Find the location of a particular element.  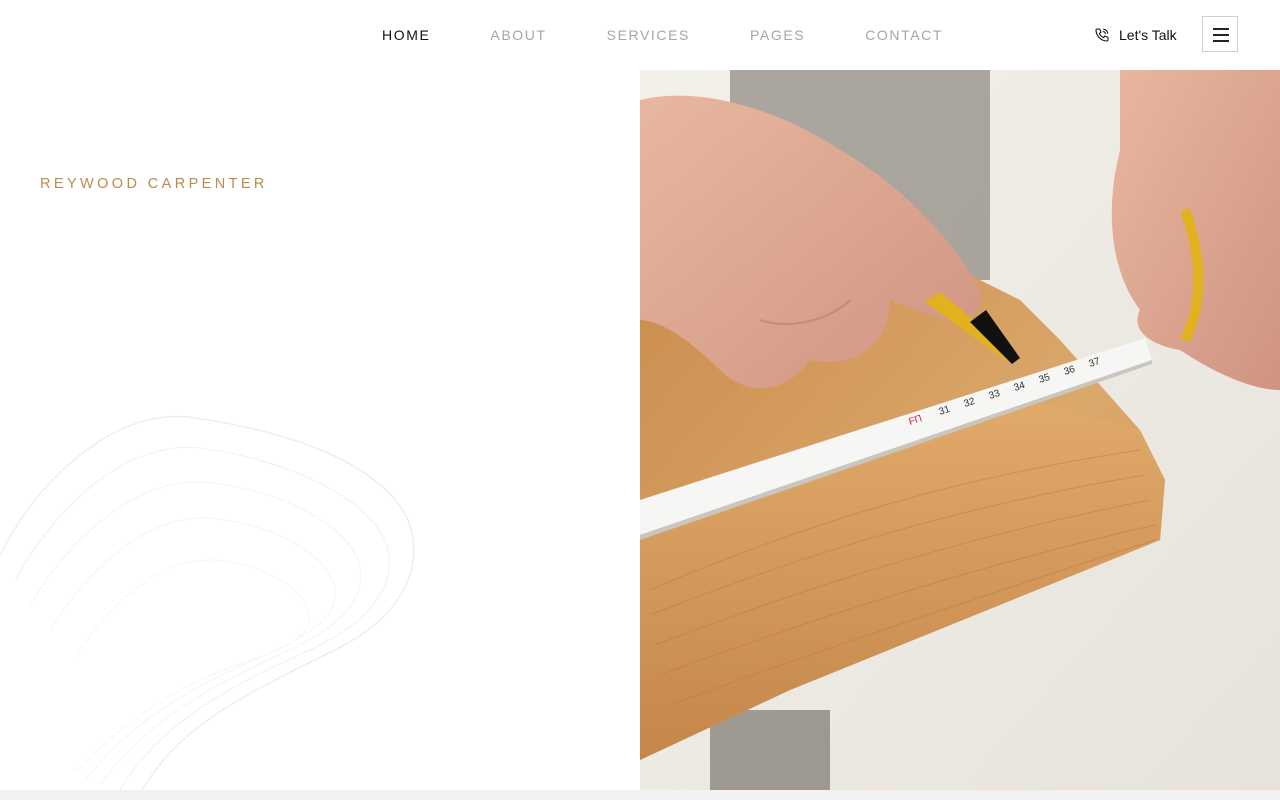

phone-icon is located at coordinates (1102, 35).